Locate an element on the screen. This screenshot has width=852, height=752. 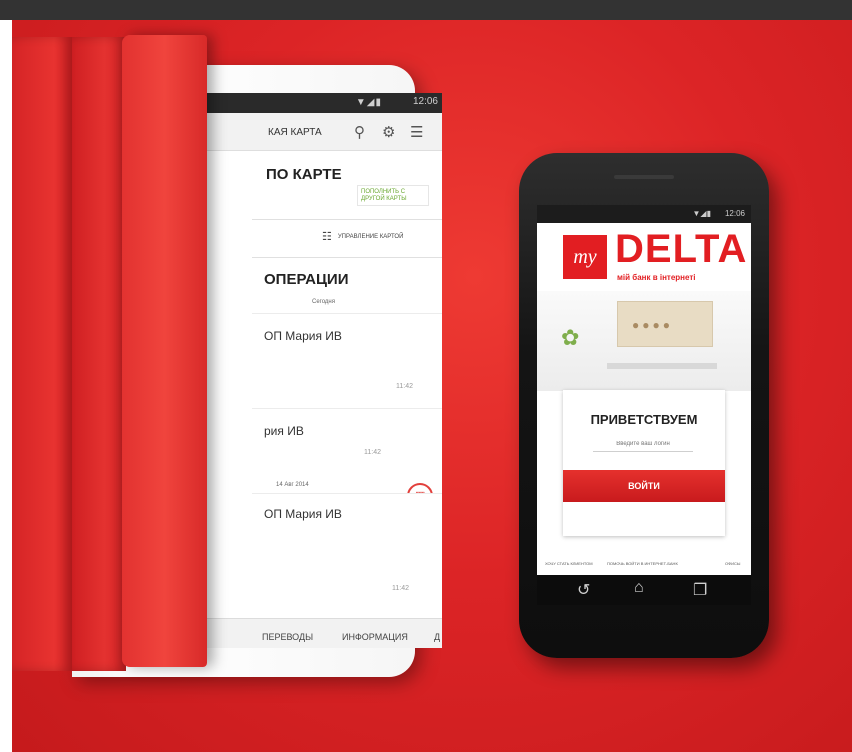
search-icon: ⚲ is located at coordinates (359, 132).